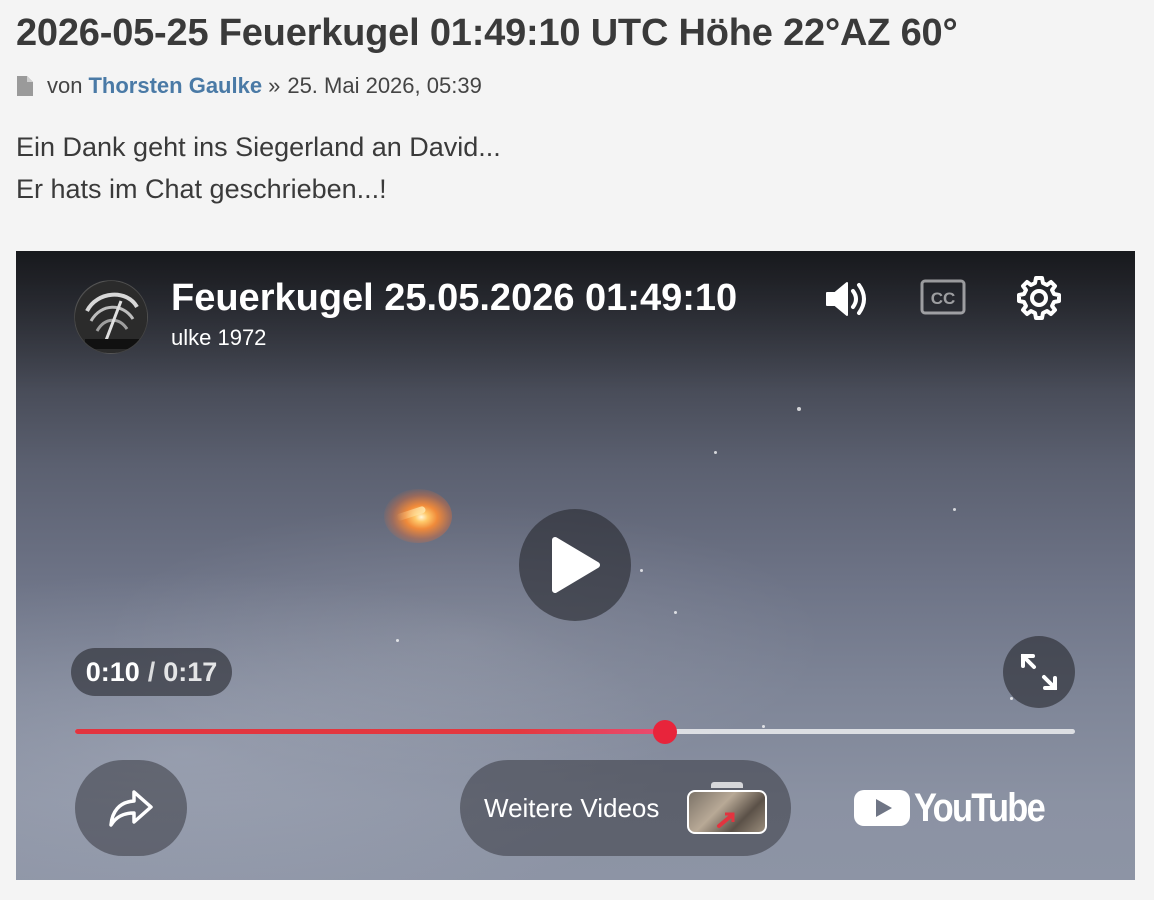  I want to click on total-time: 0:17, so click(190, 671).